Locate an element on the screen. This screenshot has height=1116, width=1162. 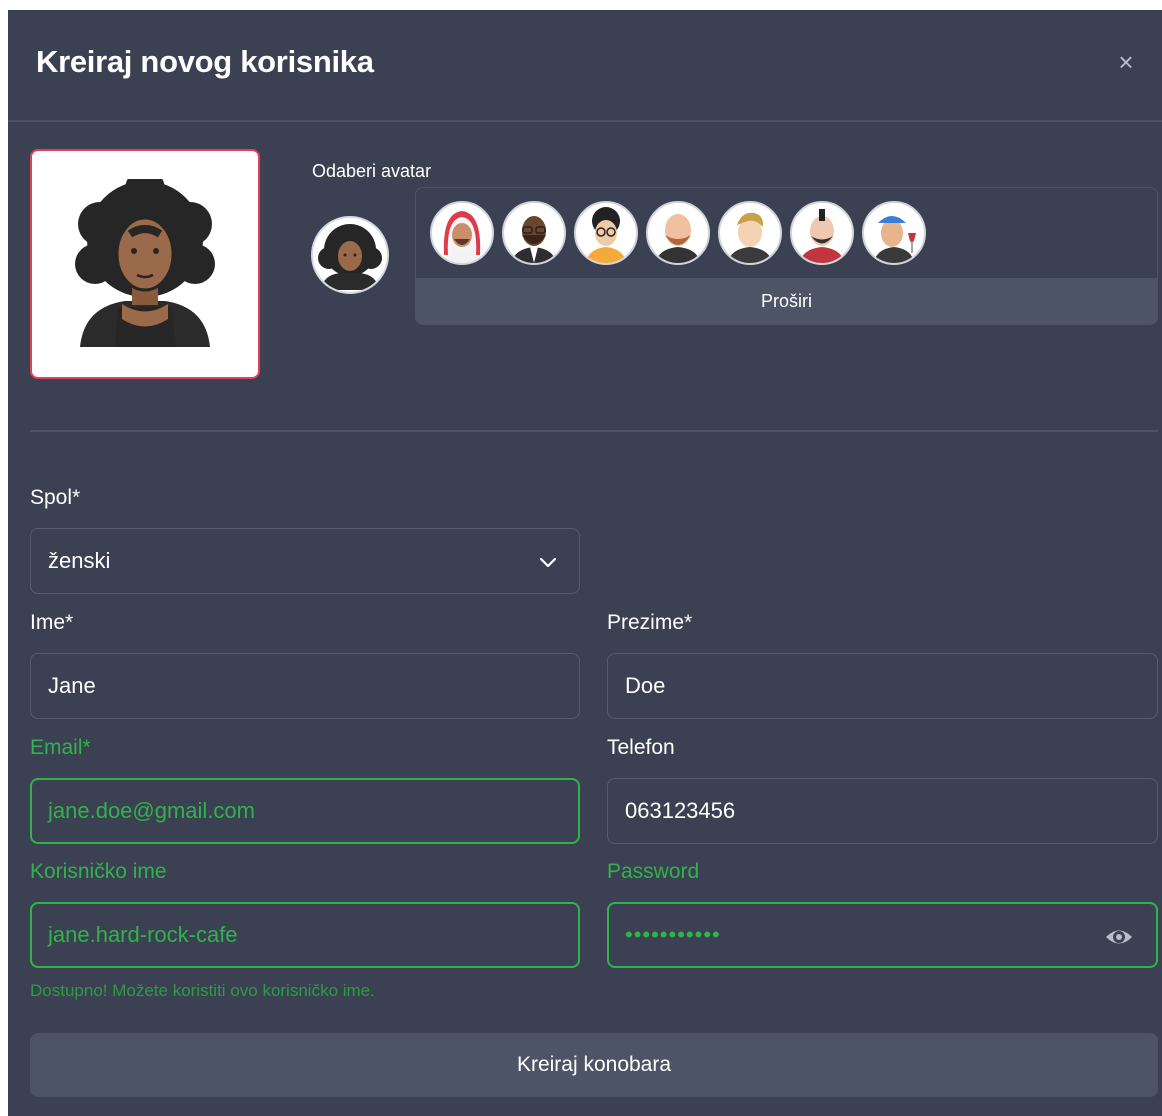
expand-avatars-button: Proširi is located at coordinates (786, 301).